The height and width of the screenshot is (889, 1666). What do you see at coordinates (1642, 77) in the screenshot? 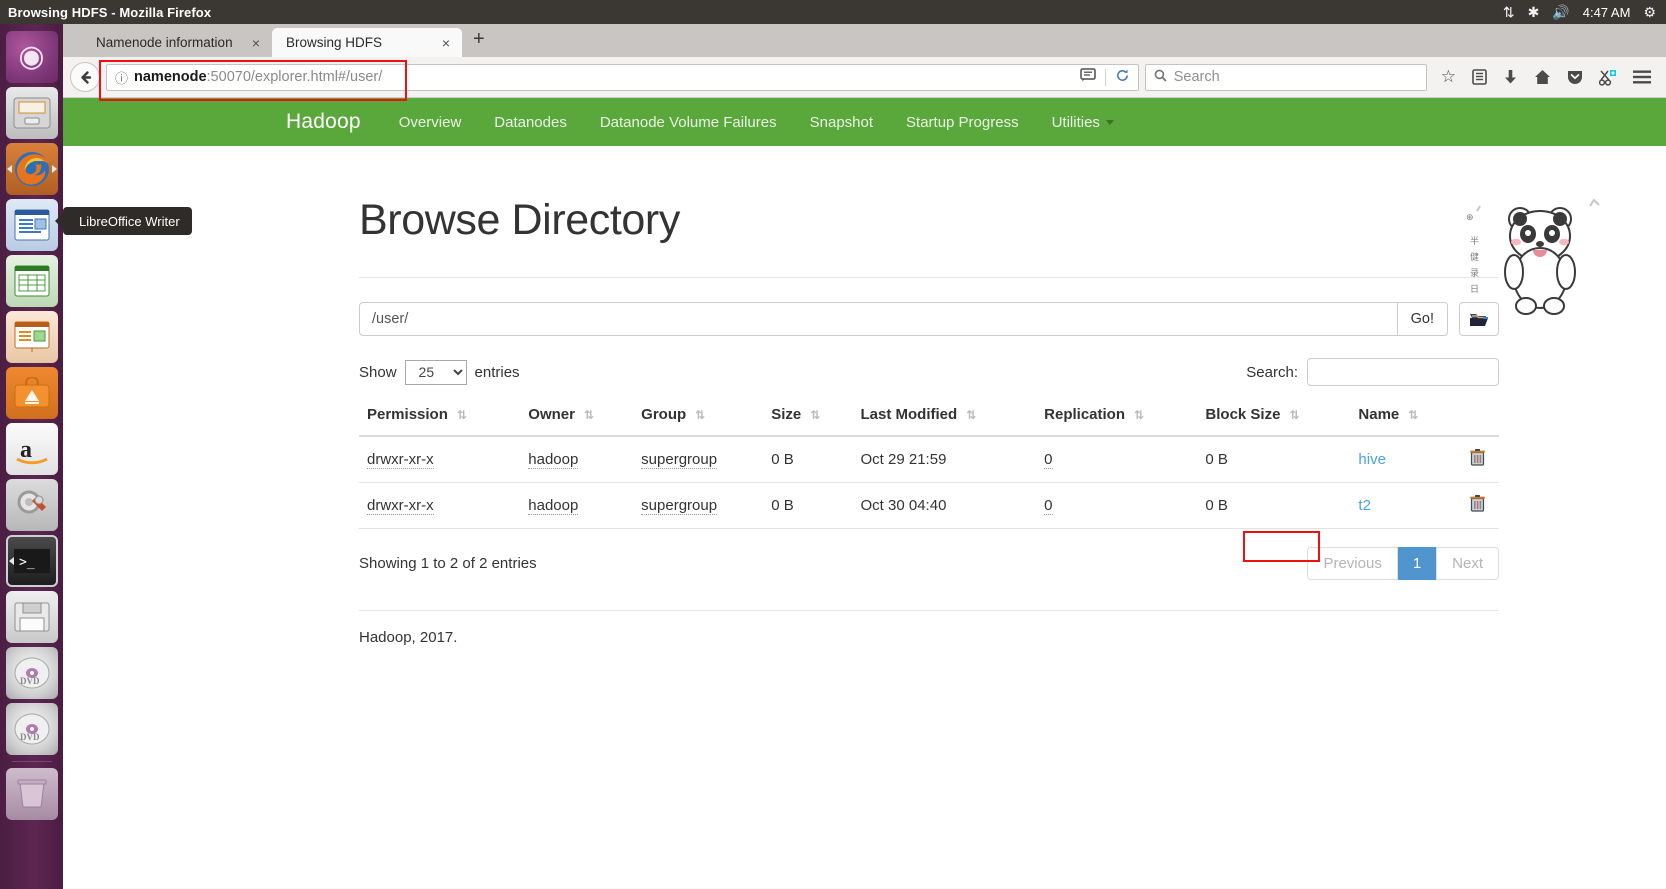
I see `hamburger-menu-icon` at bounding box center [1642, 77].